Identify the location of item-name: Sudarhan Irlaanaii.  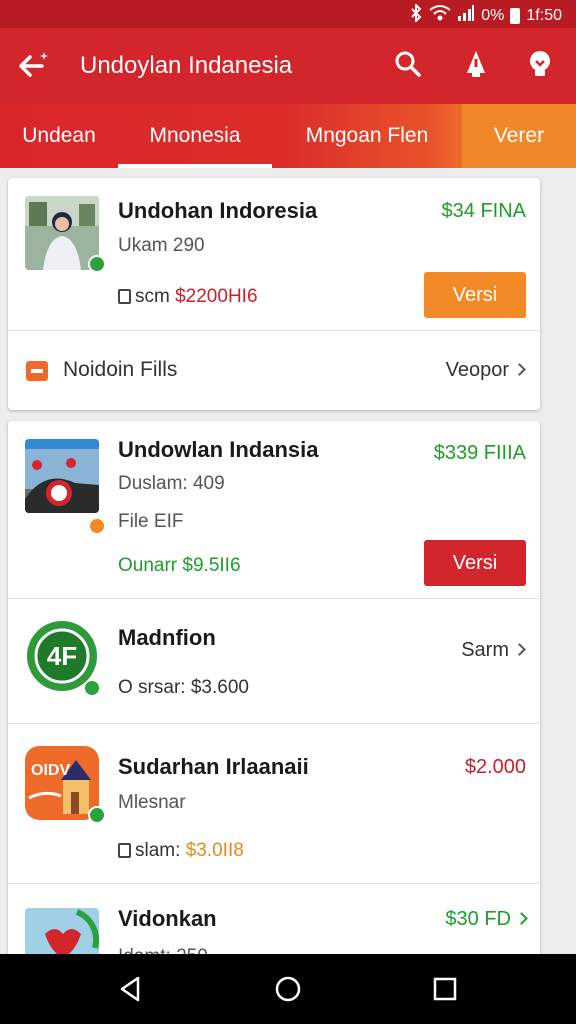
(213, 766).